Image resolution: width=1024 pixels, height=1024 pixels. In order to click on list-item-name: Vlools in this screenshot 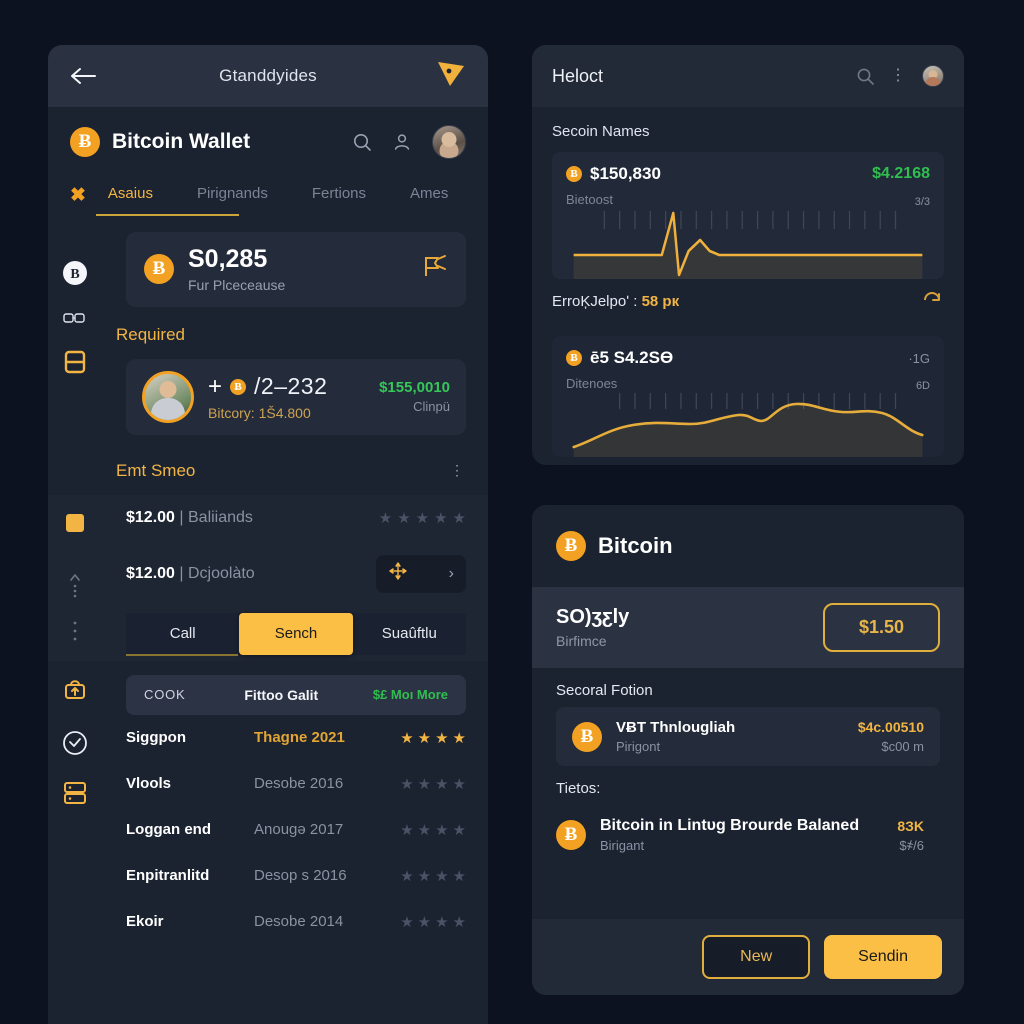, I will do `click(149, 783)`.